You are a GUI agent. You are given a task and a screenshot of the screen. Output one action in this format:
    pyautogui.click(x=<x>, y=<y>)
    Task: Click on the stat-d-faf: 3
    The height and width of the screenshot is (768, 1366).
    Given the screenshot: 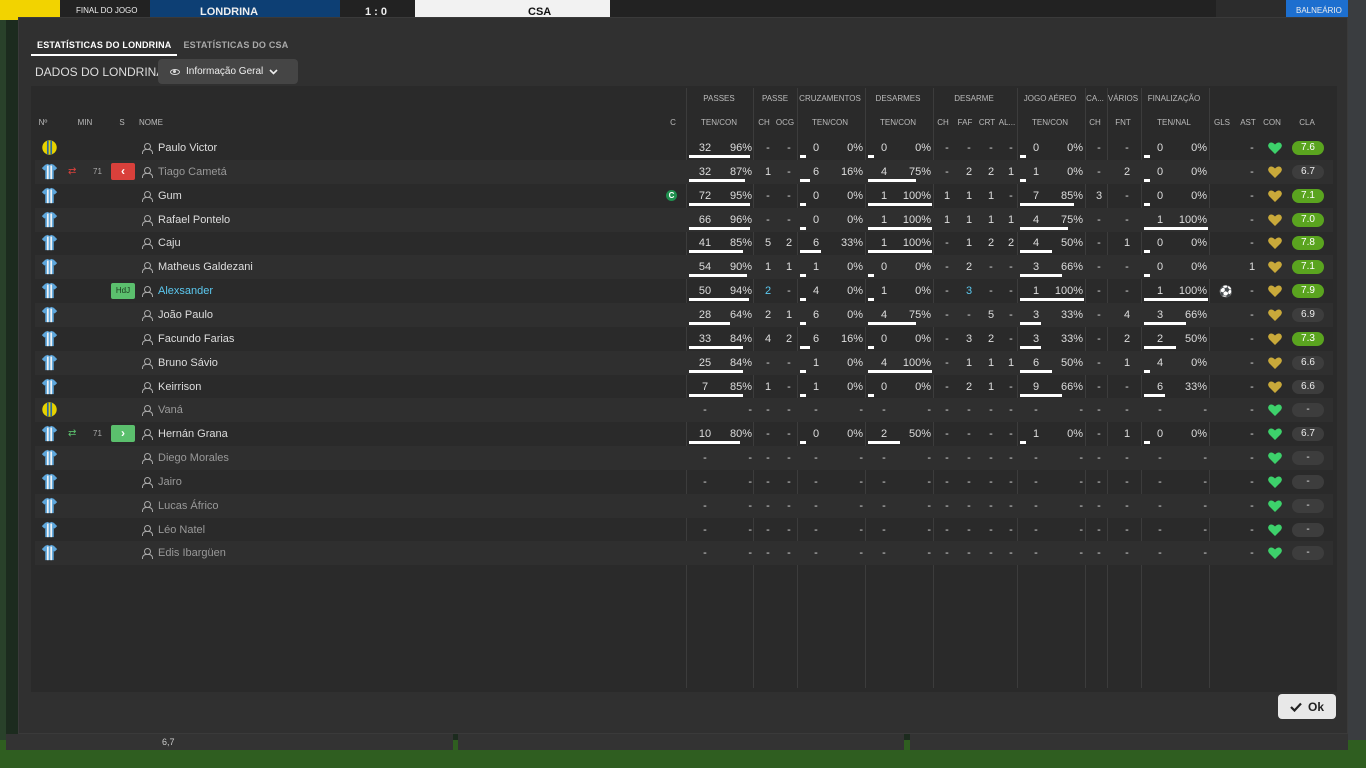 What is the action you would take?
    pyautogui.click(x=969, y=338)
    